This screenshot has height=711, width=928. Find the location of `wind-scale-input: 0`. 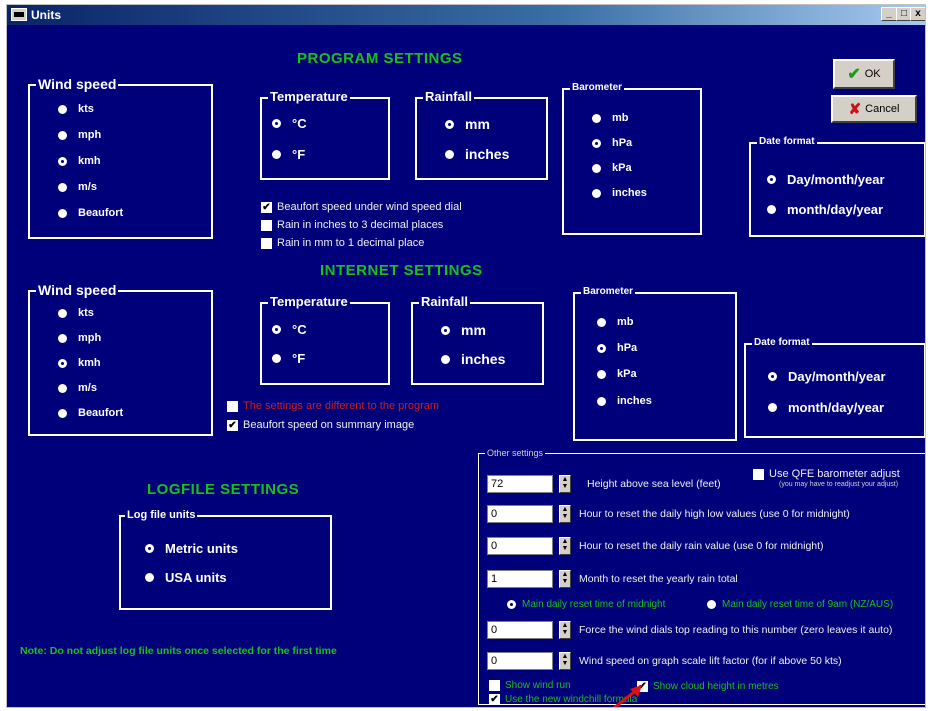

wind-scale-input: 0 is located at coordinates (520, 661).